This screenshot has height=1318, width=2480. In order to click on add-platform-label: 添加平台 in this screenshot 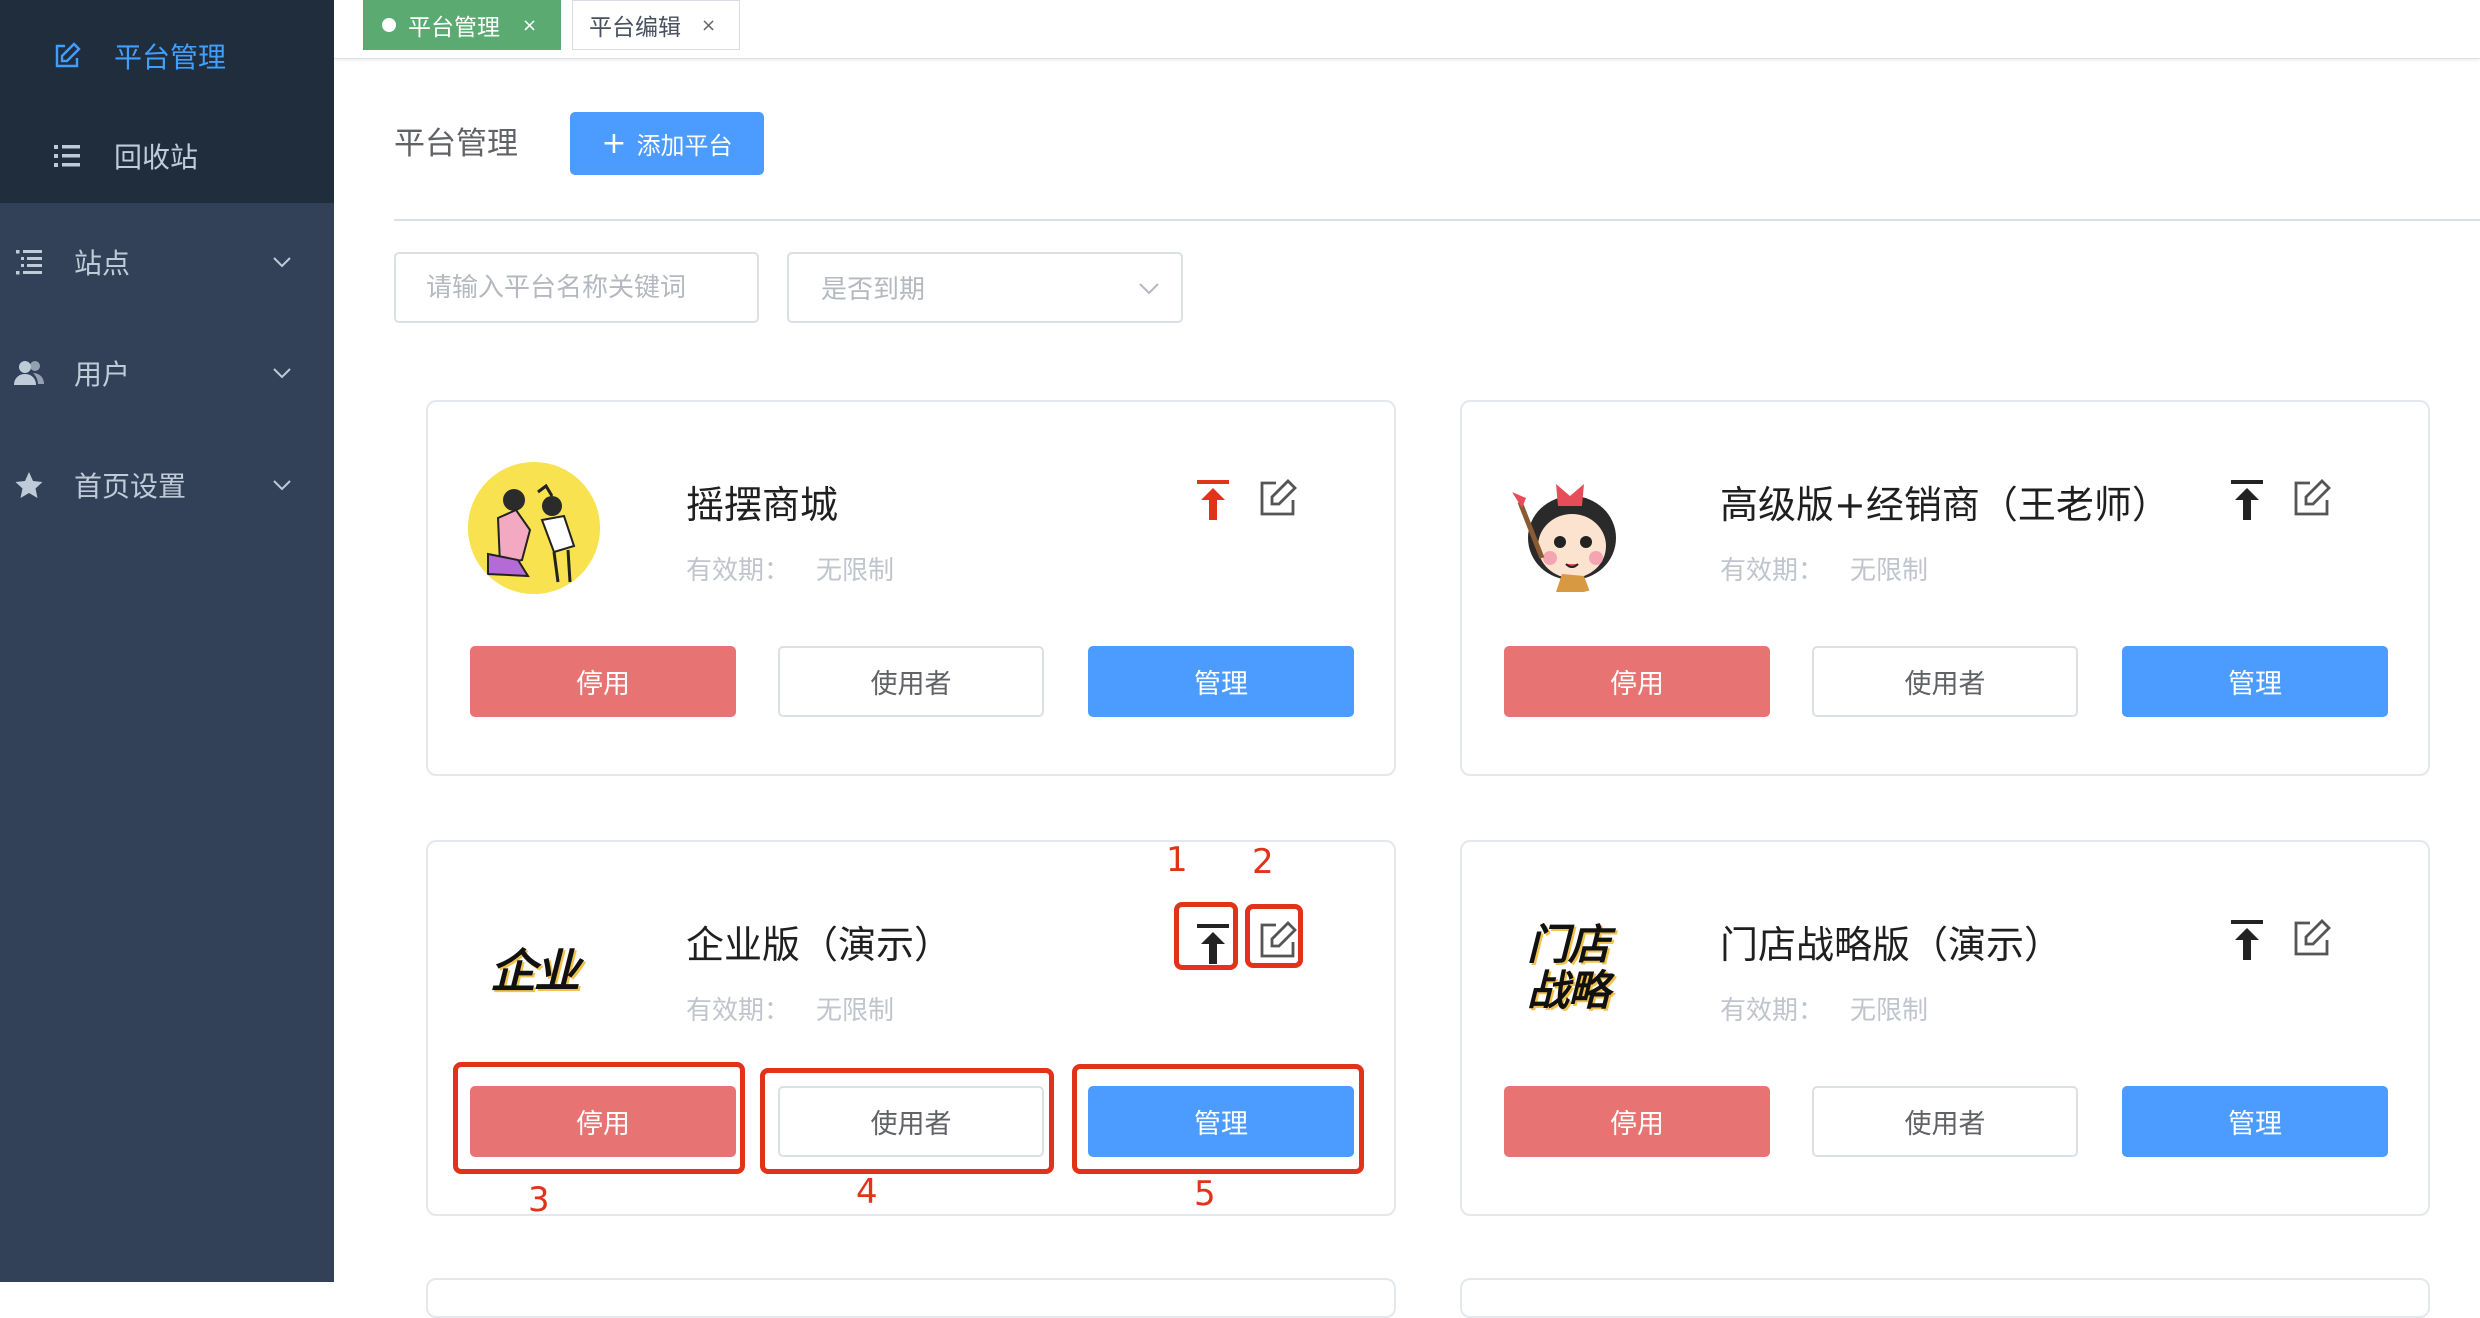, I will do `click(684, 146)`.